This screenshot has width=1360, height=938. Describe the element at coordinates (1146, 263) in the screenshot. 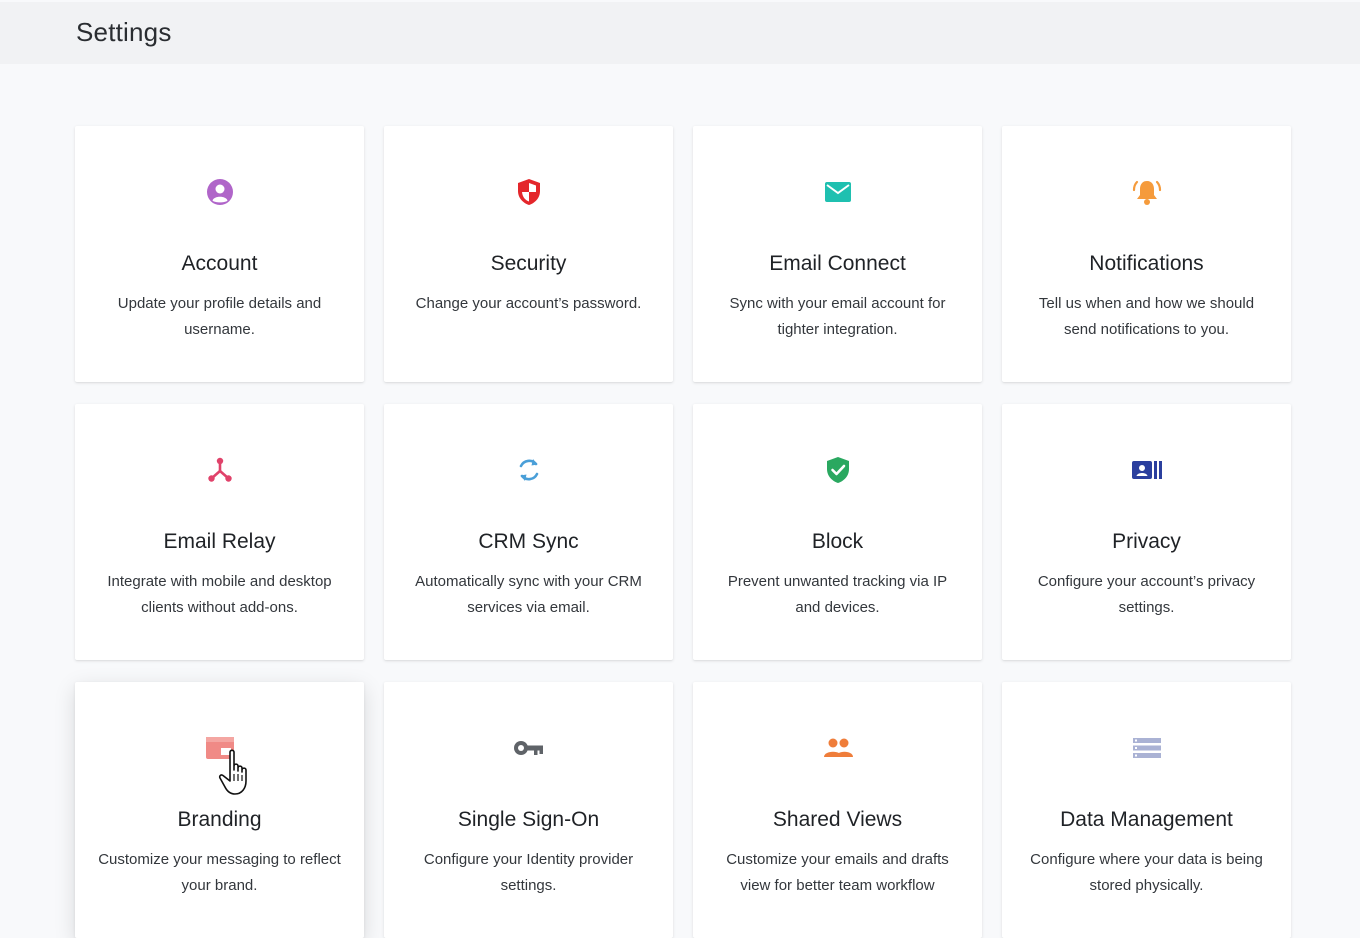

I see `card-title: Notifications` at that location.